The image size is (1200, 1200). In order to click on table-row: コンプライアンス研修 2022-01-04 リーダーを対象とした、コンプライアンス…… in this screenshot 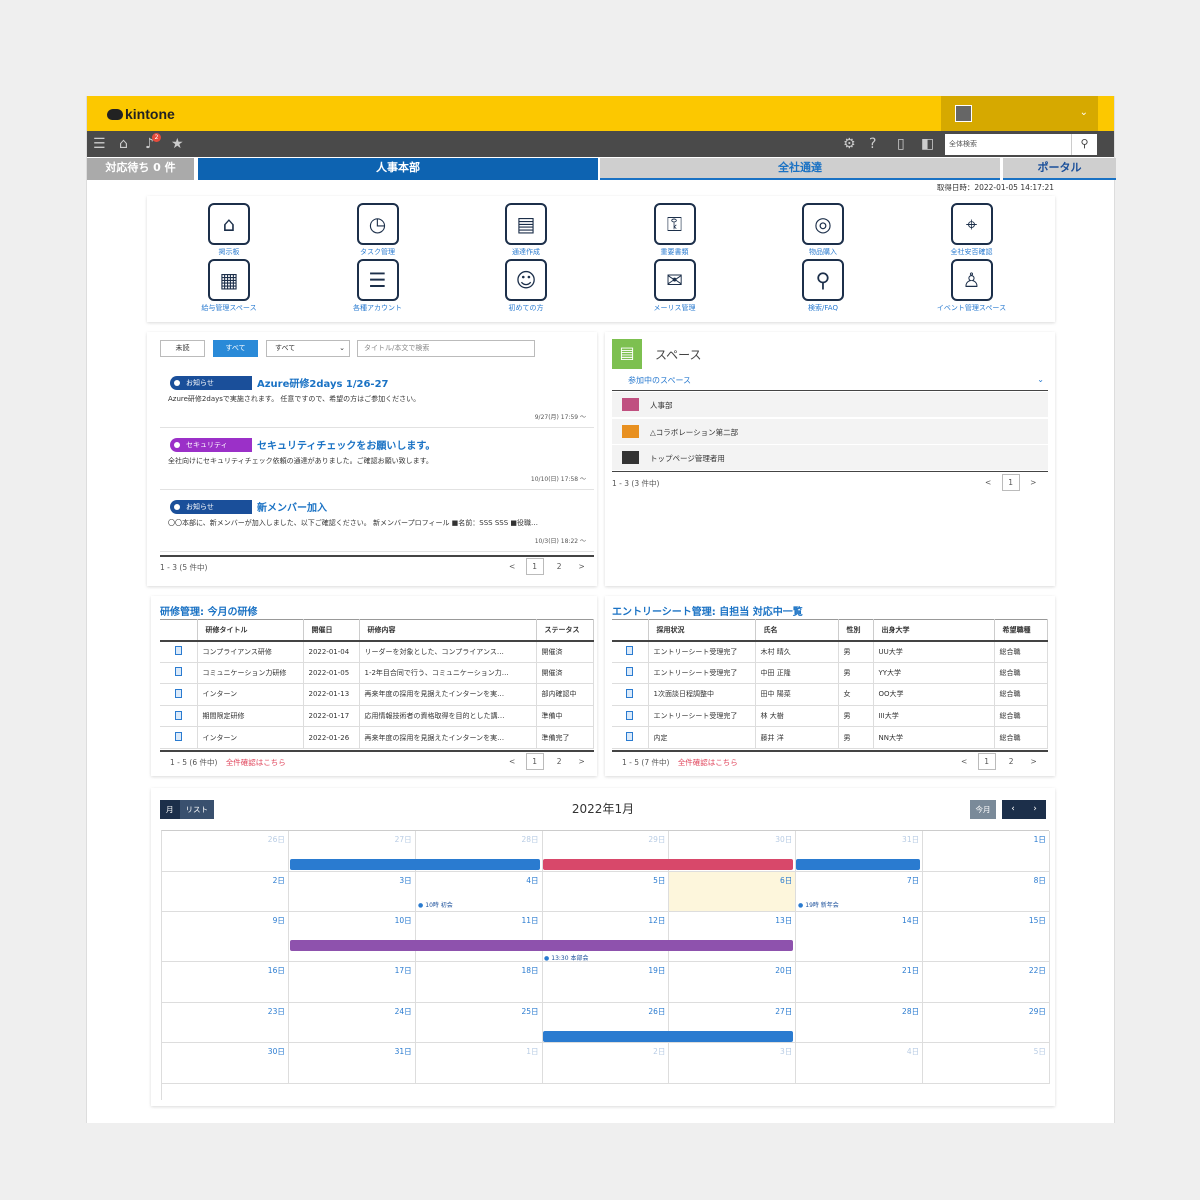, I will do `click(377, 651)`.